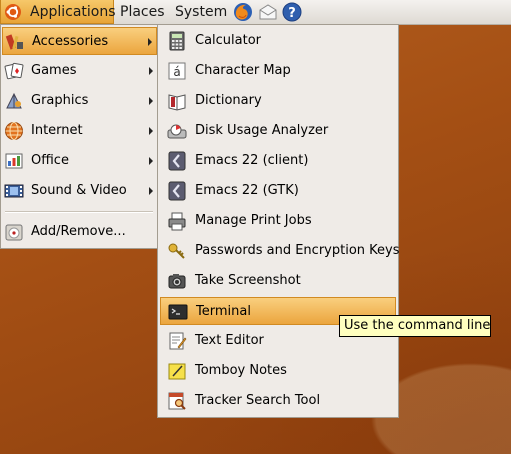  Describe the element at coordinates (176, 251) in the screenshot. I see `keys-icon` at that location.